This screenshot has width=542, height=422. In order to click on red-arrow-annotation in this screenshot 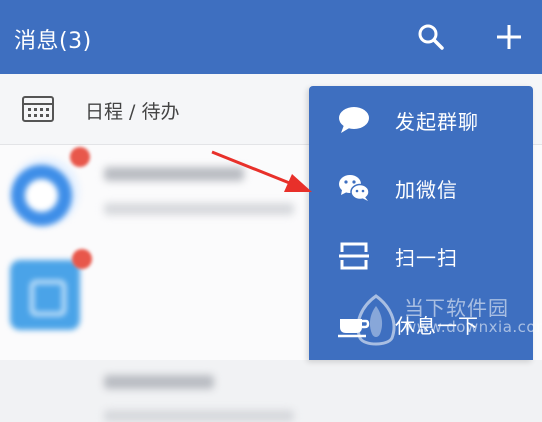, I will do `click(261, 171)`.